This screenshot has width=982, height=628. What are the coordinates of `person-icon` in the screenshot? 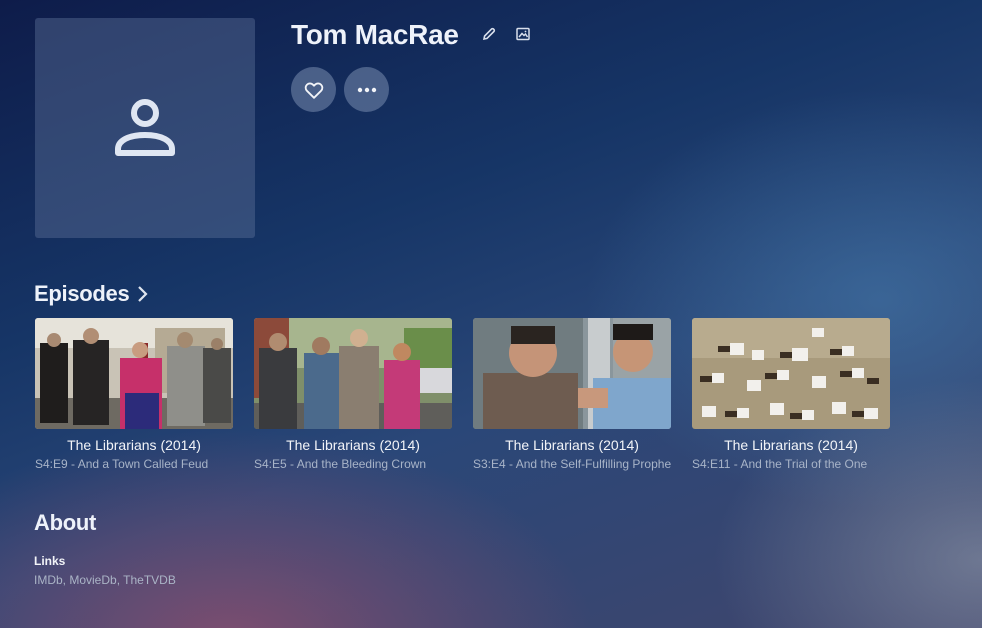 It's located at (145, 127).